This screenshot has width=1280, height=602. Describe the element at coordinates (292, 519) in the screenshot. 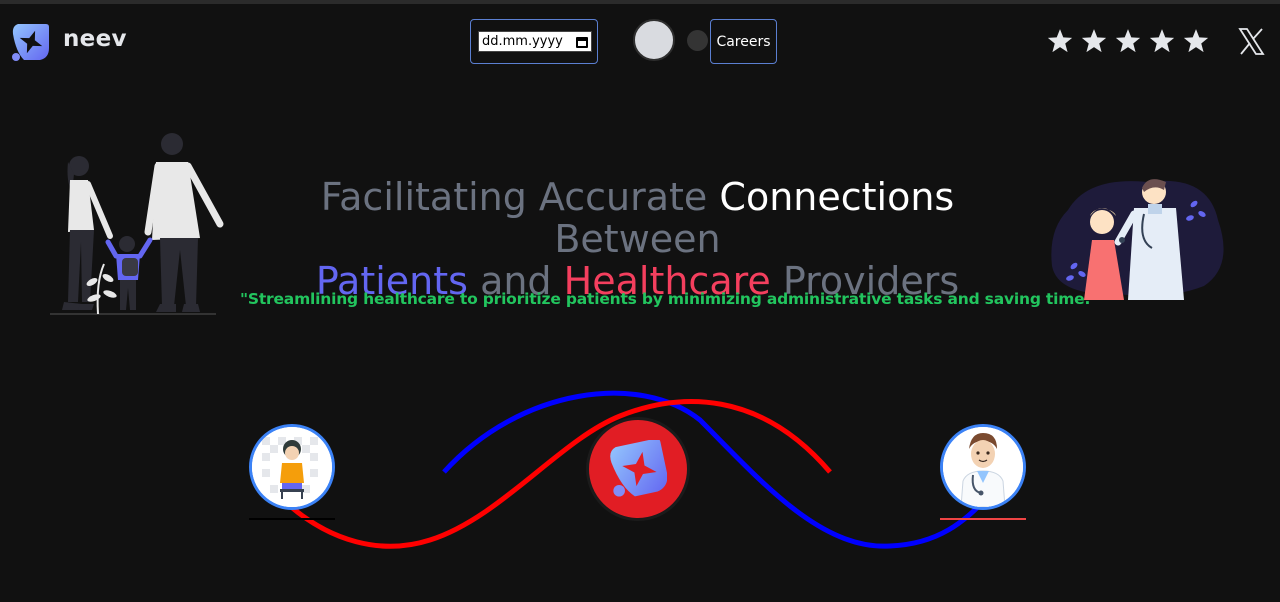

I see `patient-underline` at that location.